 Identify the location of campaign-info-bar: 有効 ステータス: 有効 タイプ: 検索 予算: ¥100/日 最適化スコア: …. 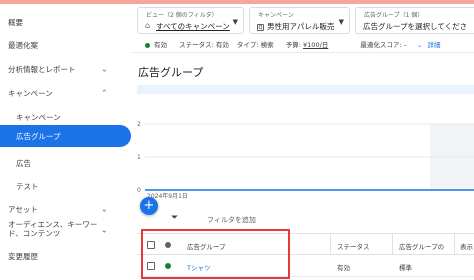
(292, 44).